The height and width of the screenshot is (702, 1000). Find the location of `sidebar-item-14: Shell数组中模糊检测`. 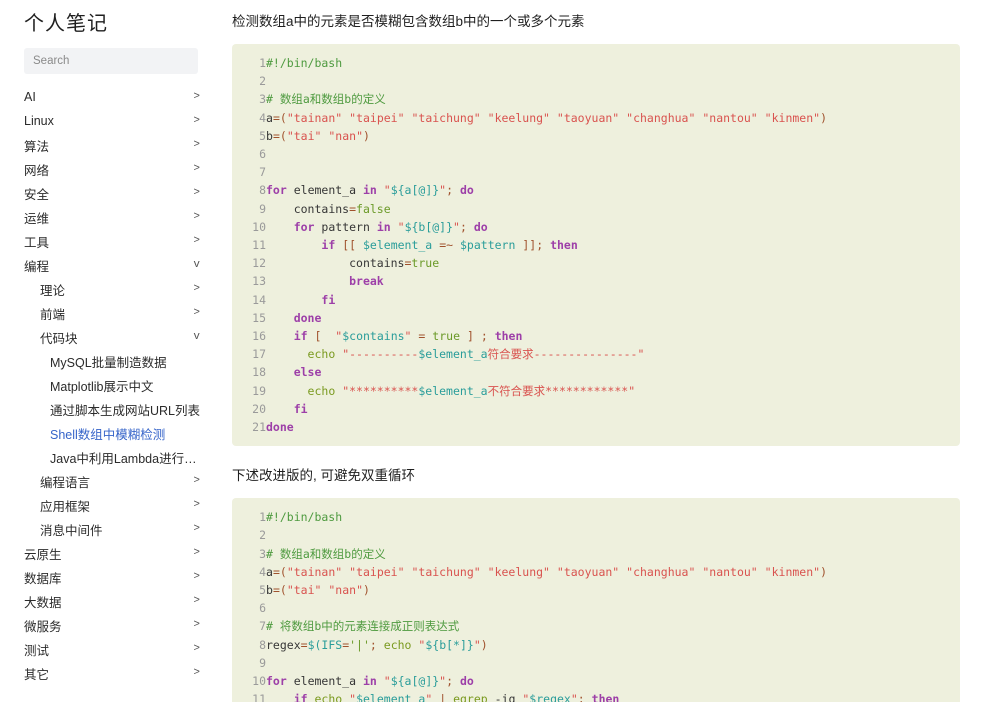

sidebar-item-14: Shell数组中模糊检测 is located at coordinates (111, 433).